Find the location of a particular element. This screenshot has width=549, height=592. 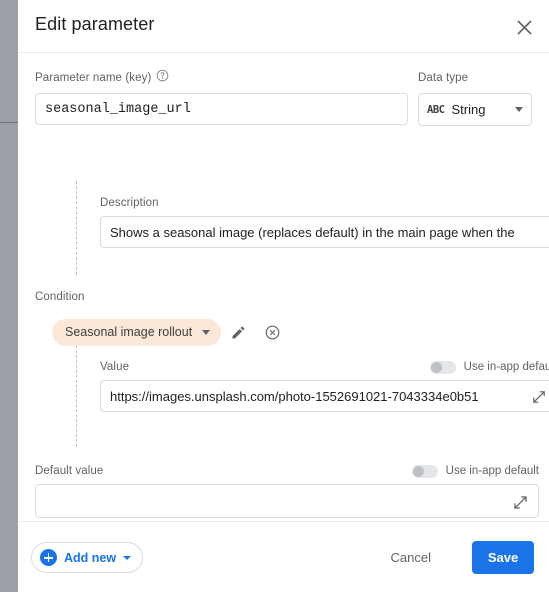

condition-chip: Seasonal image rollout is located at coordinates (137, 332).